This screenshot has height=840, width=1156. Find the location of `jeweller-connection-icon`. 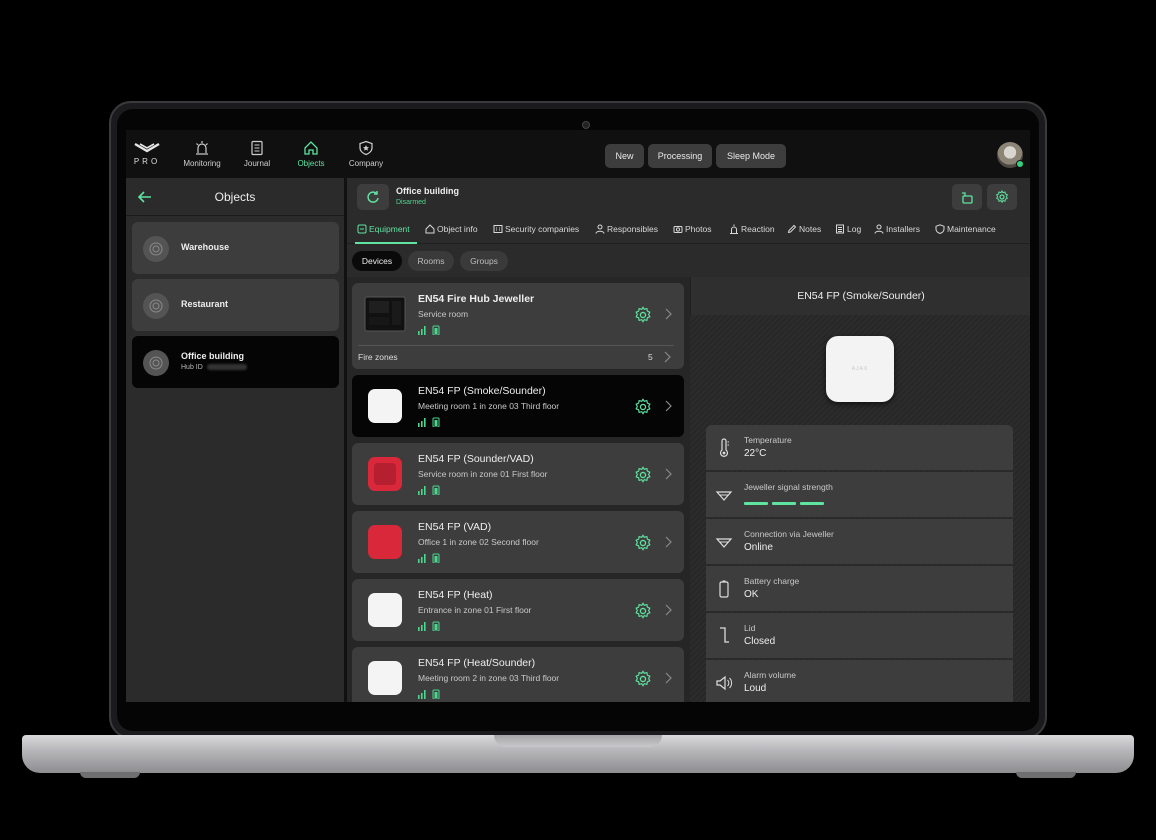

jeweller-connection-icon is located at coordinates (724, 543).